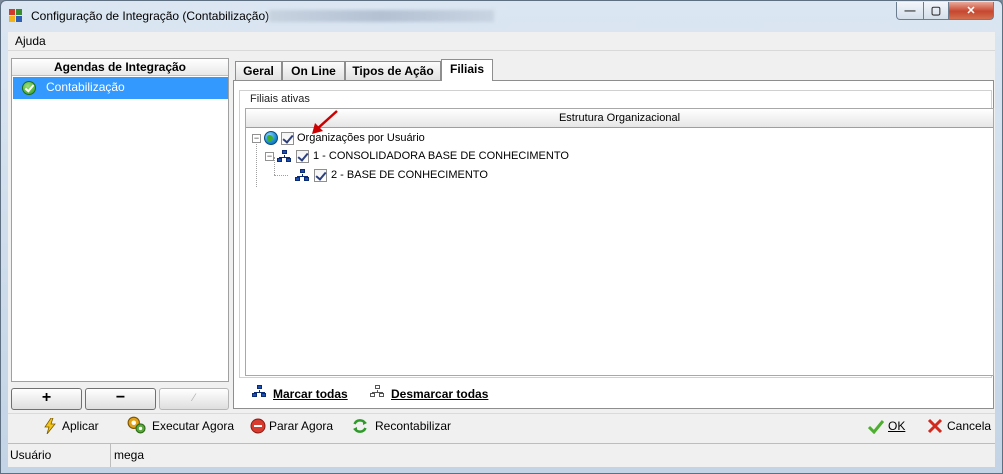  I want to click on checkmark-icon, so click(876, 427).